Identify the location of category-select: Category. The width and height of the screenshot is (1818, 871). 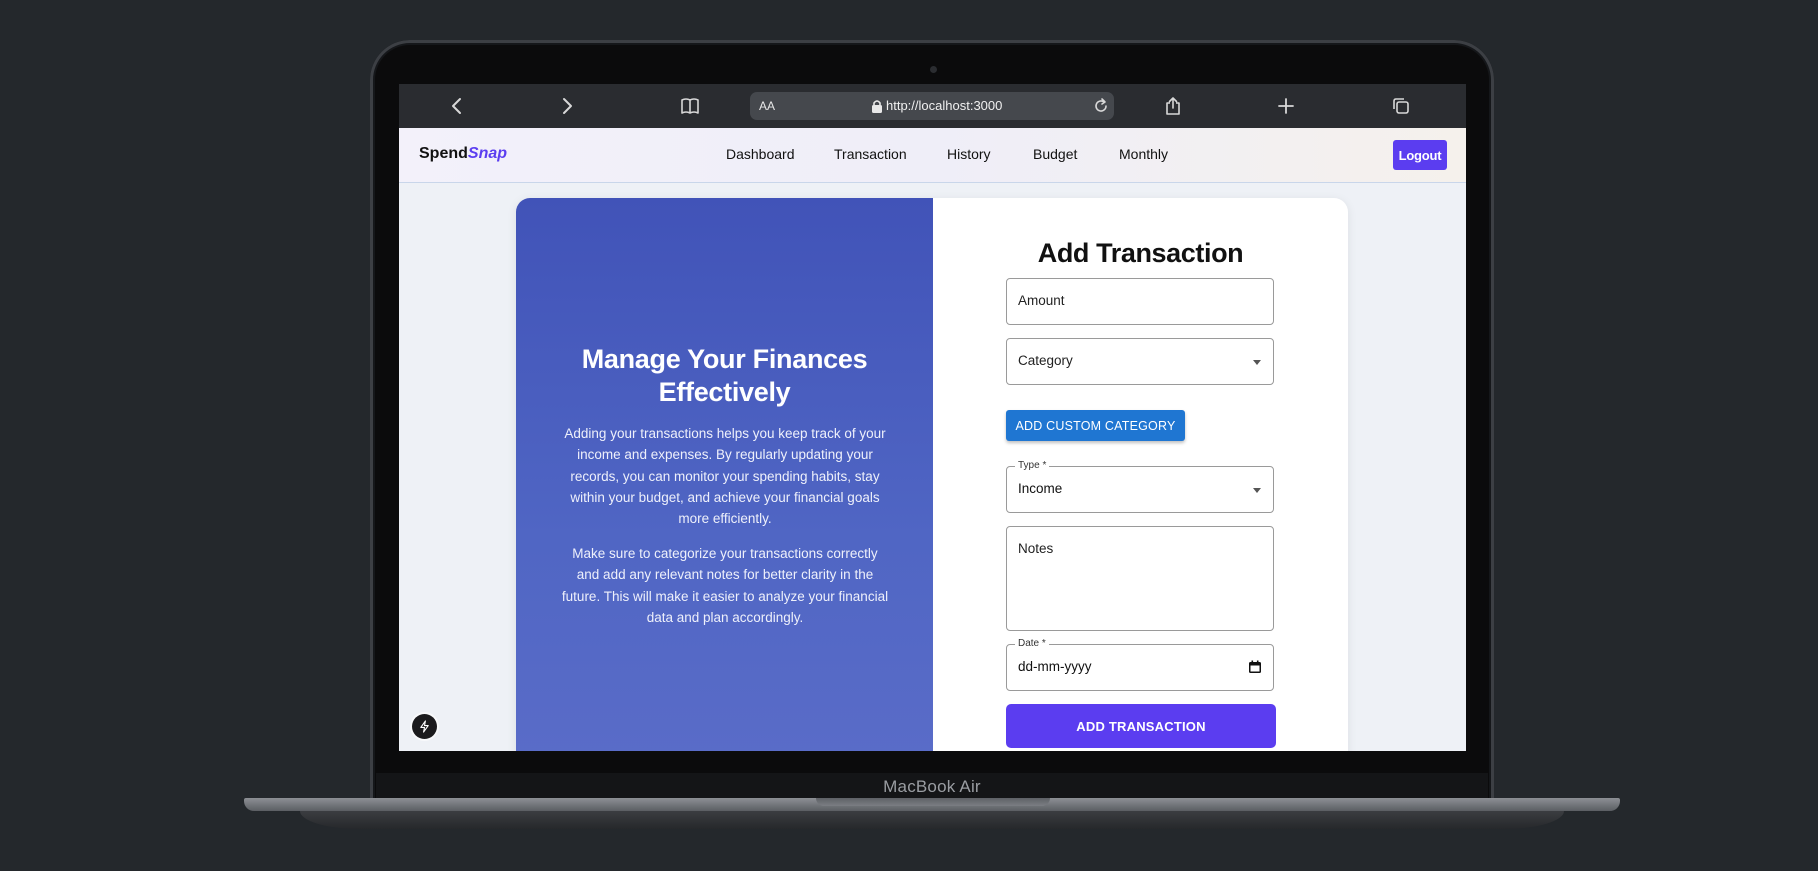
(1140, 361).